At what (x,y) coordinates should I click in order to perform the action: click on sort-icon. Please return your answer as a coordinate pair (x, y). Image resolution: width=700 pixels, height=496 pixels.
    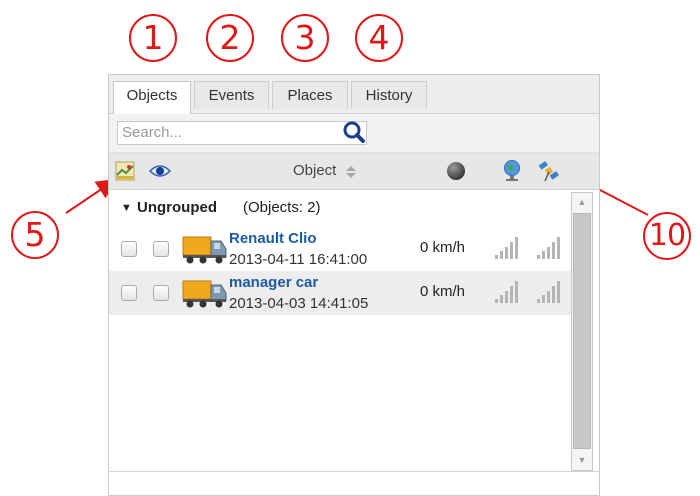
    Looking at the image, I should click on (351, 172).